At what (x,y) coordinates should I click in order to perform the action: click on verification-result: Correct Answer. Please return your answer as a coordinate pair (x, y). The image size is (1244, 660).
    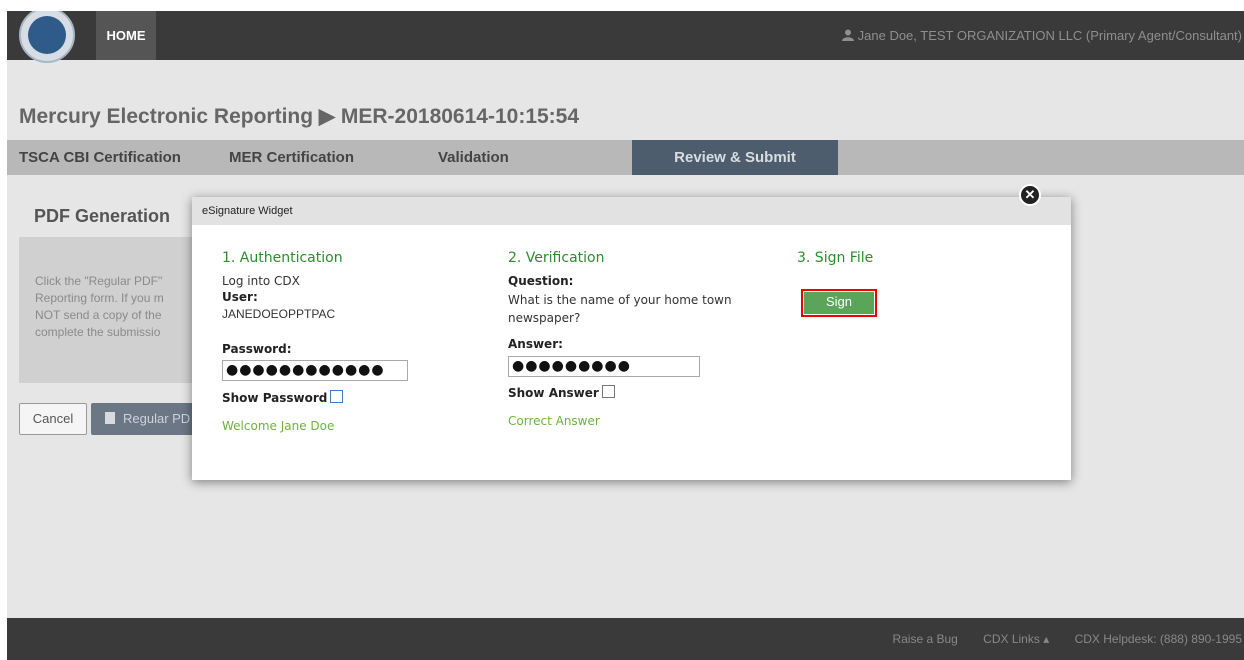
    Looking at the image, I should click on (554, 421).